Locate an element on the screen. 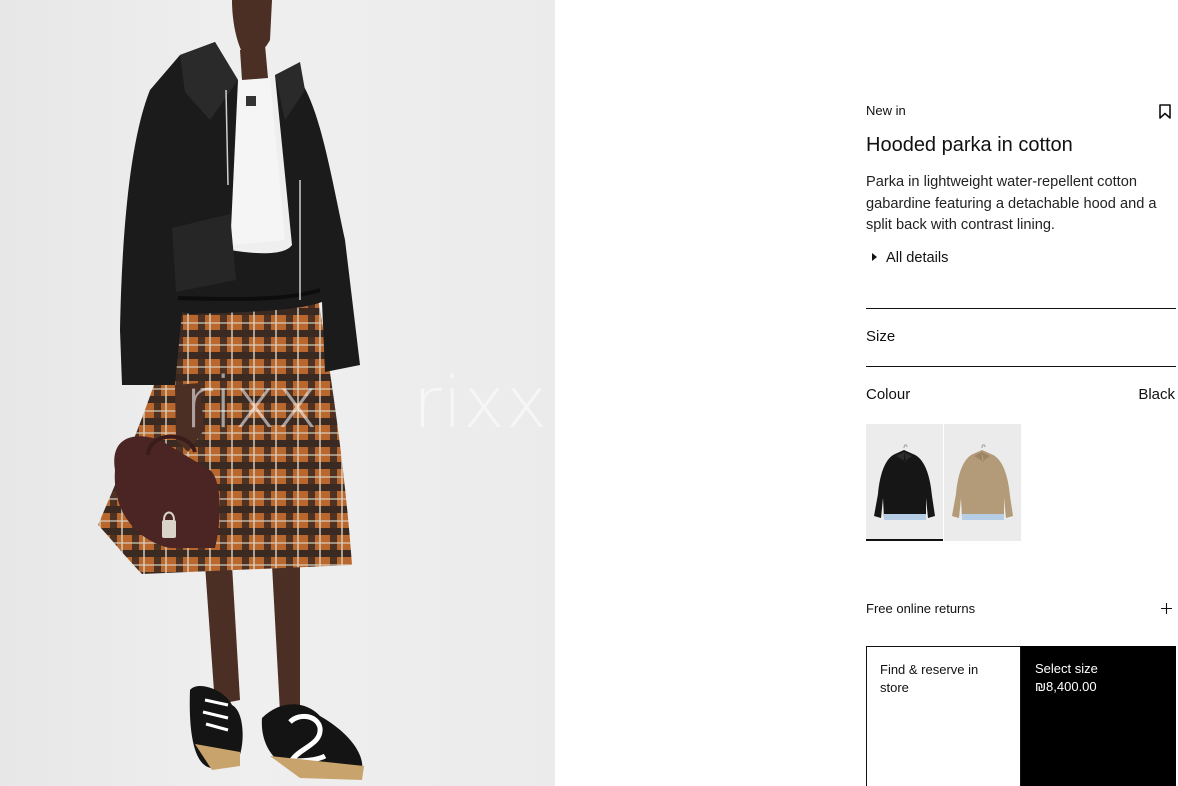 The width and height of the screenshot is (1178, 786). product-title: Hooded parka in cotton is located at coordinates (969, 145).